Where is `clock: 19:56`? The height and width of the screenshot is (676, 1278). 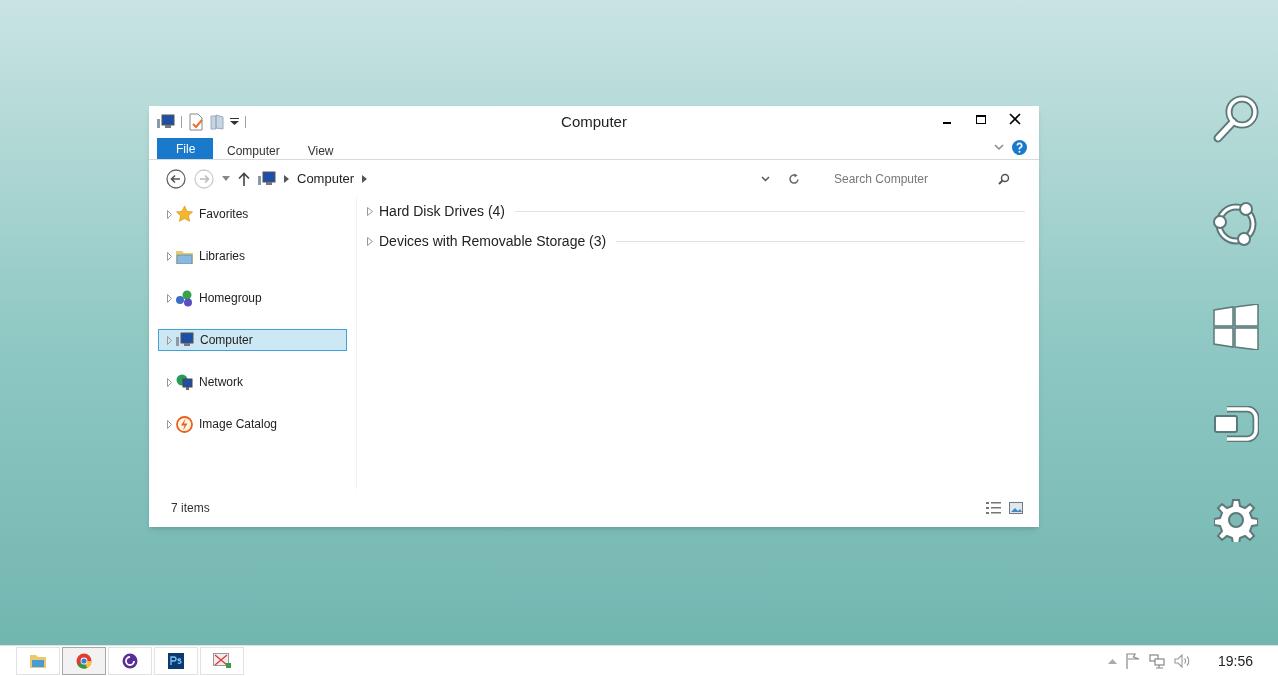
clock: 19:56 is located at coordinates (1235, 661).